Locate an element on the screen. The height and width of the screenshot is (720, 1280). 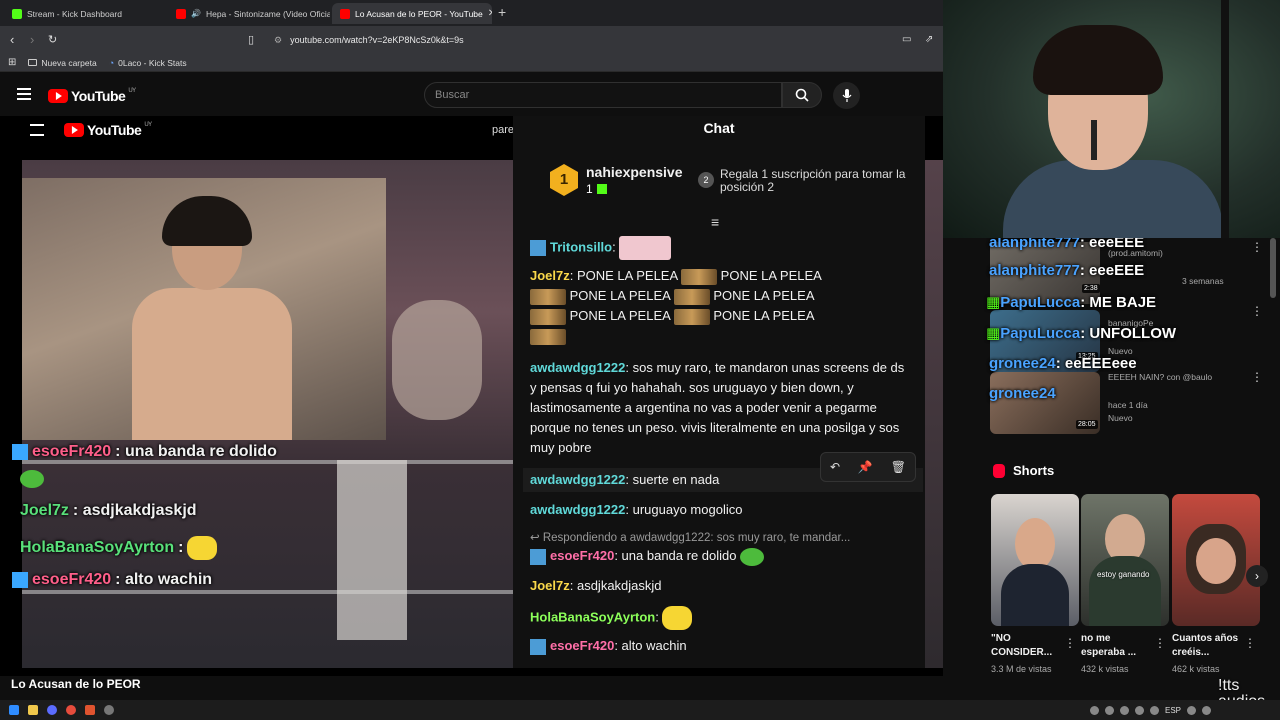
tab-lo-acusan: Lo Acusan de lo PEOR - YouTube ✕ is located at coordinates (412, 13).